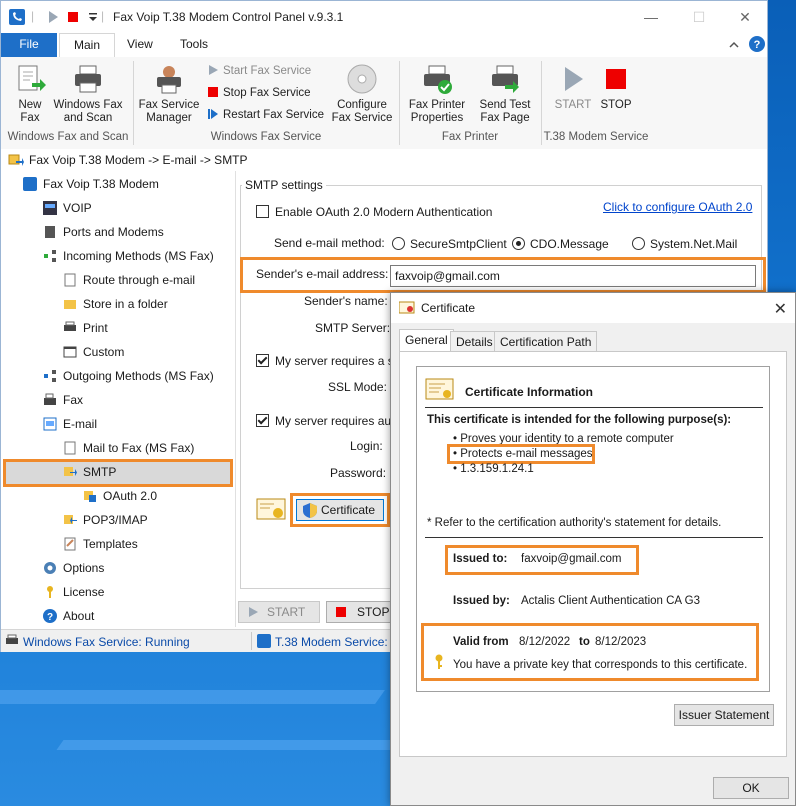 The height and width of the screenshot is (806, 796). I want to click on windows-fax-status: Windows Fax Service: Running, so click(106, 642).